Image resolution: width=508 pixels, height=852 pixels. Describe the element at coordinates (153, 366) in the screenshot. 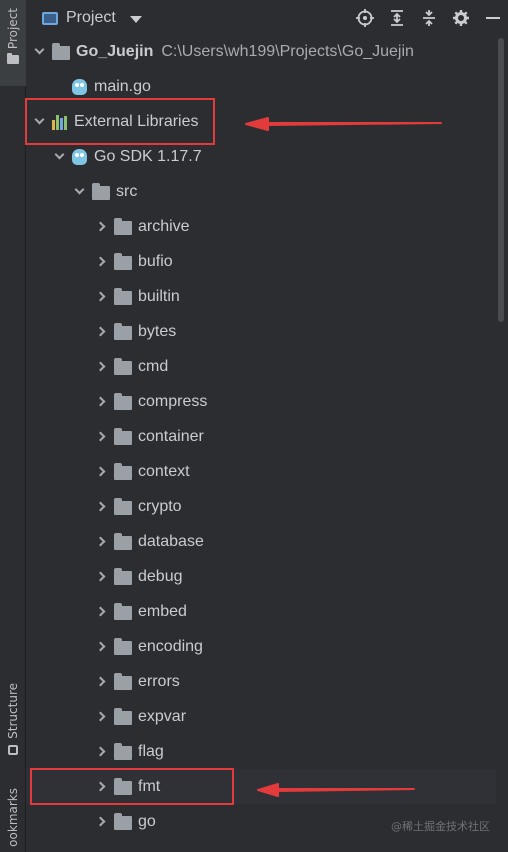

I see `package-name: cmd` at that location.